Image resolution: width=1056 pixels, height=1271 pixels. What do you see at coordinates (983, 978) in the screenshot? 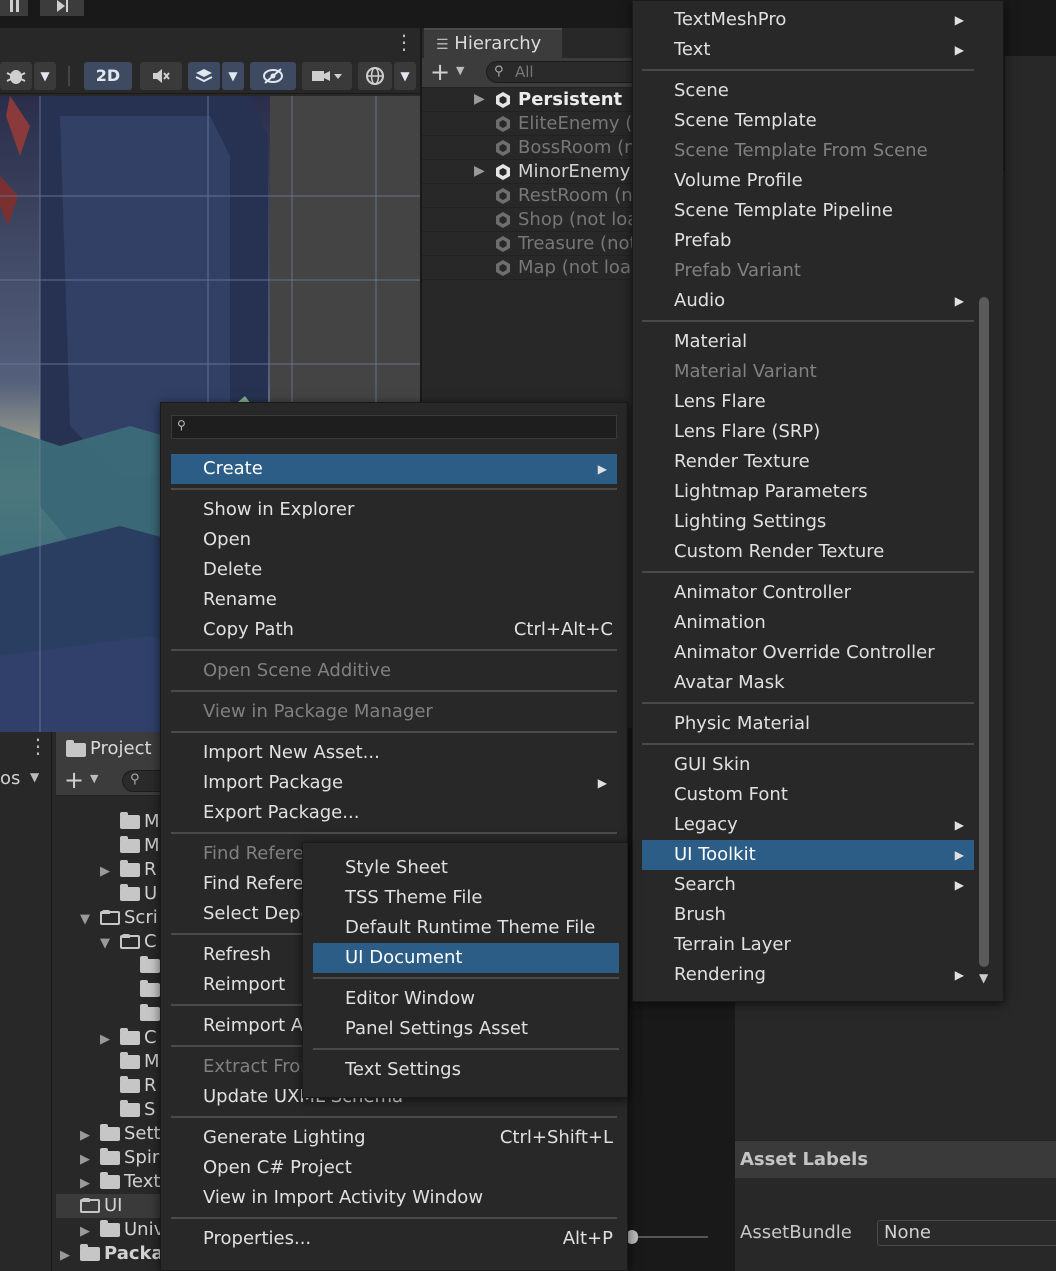
I see `scroll-down-icon: ▼` at bounding box center [983, 978].